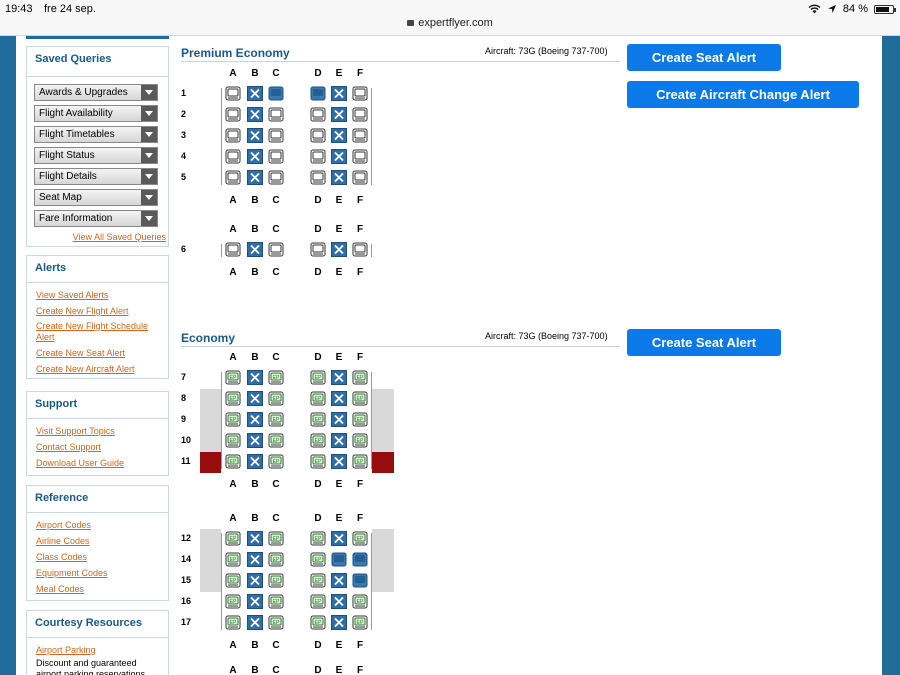 The height and width of the screenshot is (675, 900). Describe the element at coordinates (97, 650) in the screenshot. I see `airport-parking-link: Airport Parking` at that location.